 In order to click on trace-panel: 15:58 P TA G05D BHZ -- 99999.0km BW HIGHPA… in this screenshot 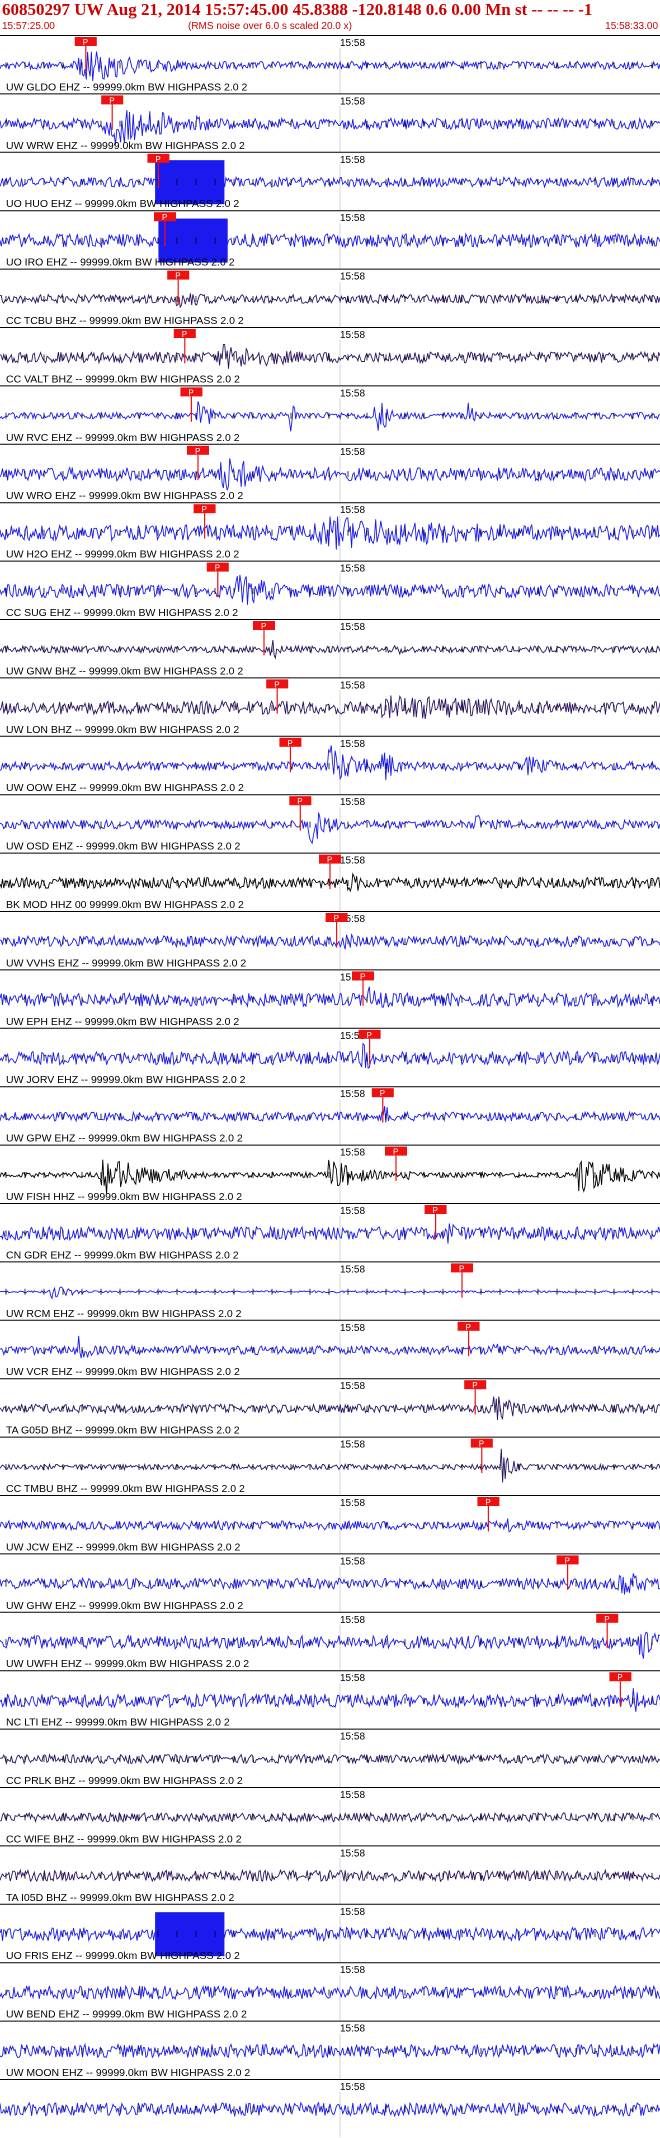, I will do `click(330, 1407)`.